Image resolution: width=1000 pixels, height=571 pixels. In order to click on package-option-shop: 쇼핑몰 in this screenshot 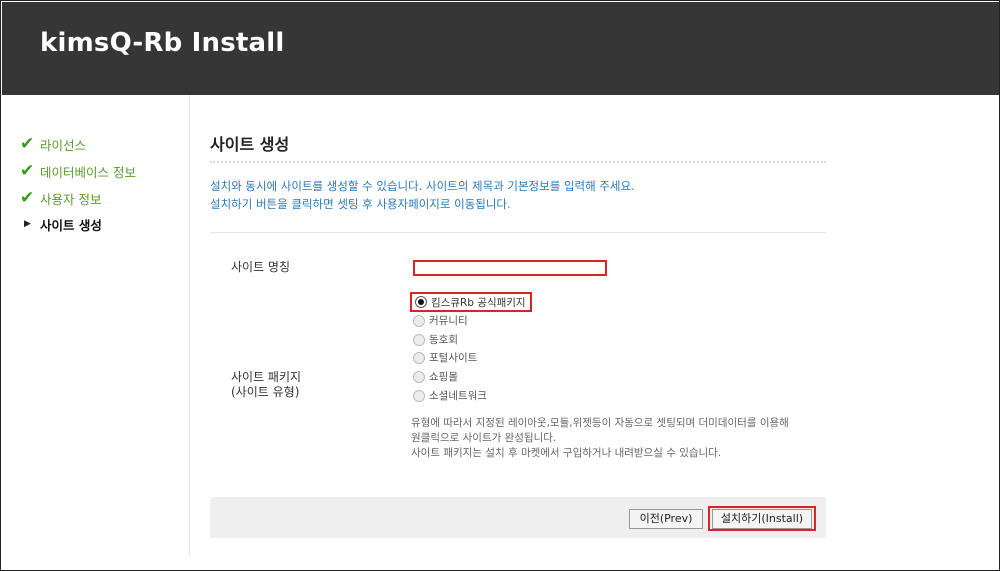, I will do `click(435, 376)`.